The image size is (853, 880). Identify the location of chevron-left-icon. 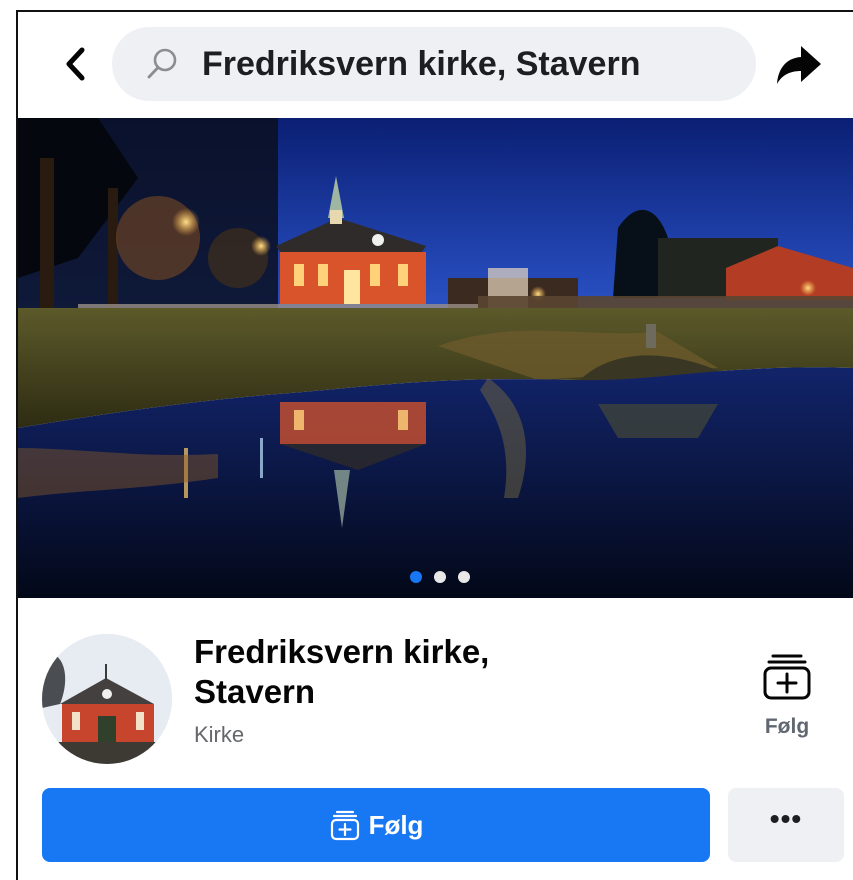
(75, 64).